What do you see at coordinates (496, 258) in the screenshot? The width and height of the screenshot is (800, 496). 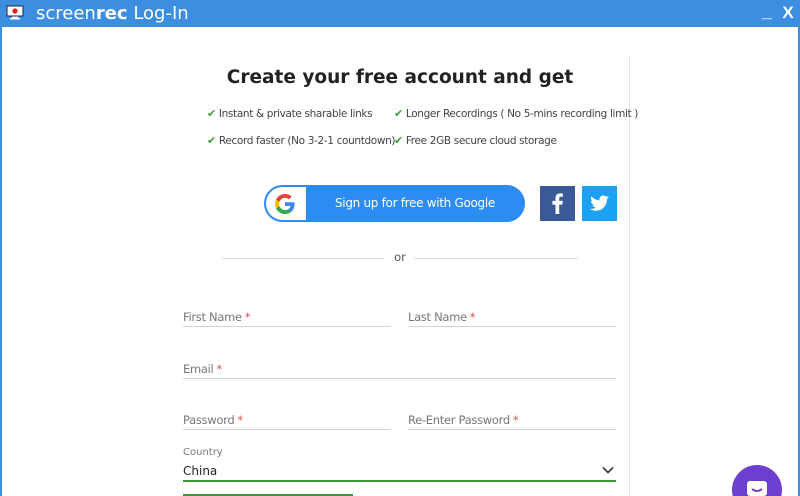 I see `divider-line-right` at bounding box center [496, 258].